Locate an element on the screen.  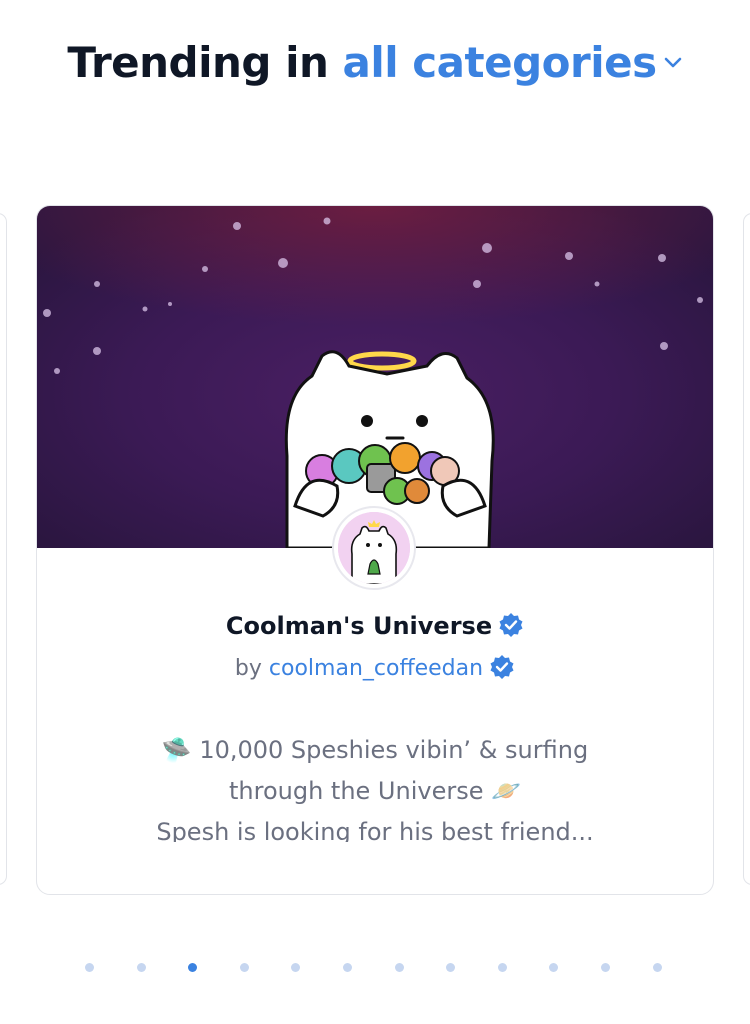
collection-avatar is located at coordinates (374, 548).